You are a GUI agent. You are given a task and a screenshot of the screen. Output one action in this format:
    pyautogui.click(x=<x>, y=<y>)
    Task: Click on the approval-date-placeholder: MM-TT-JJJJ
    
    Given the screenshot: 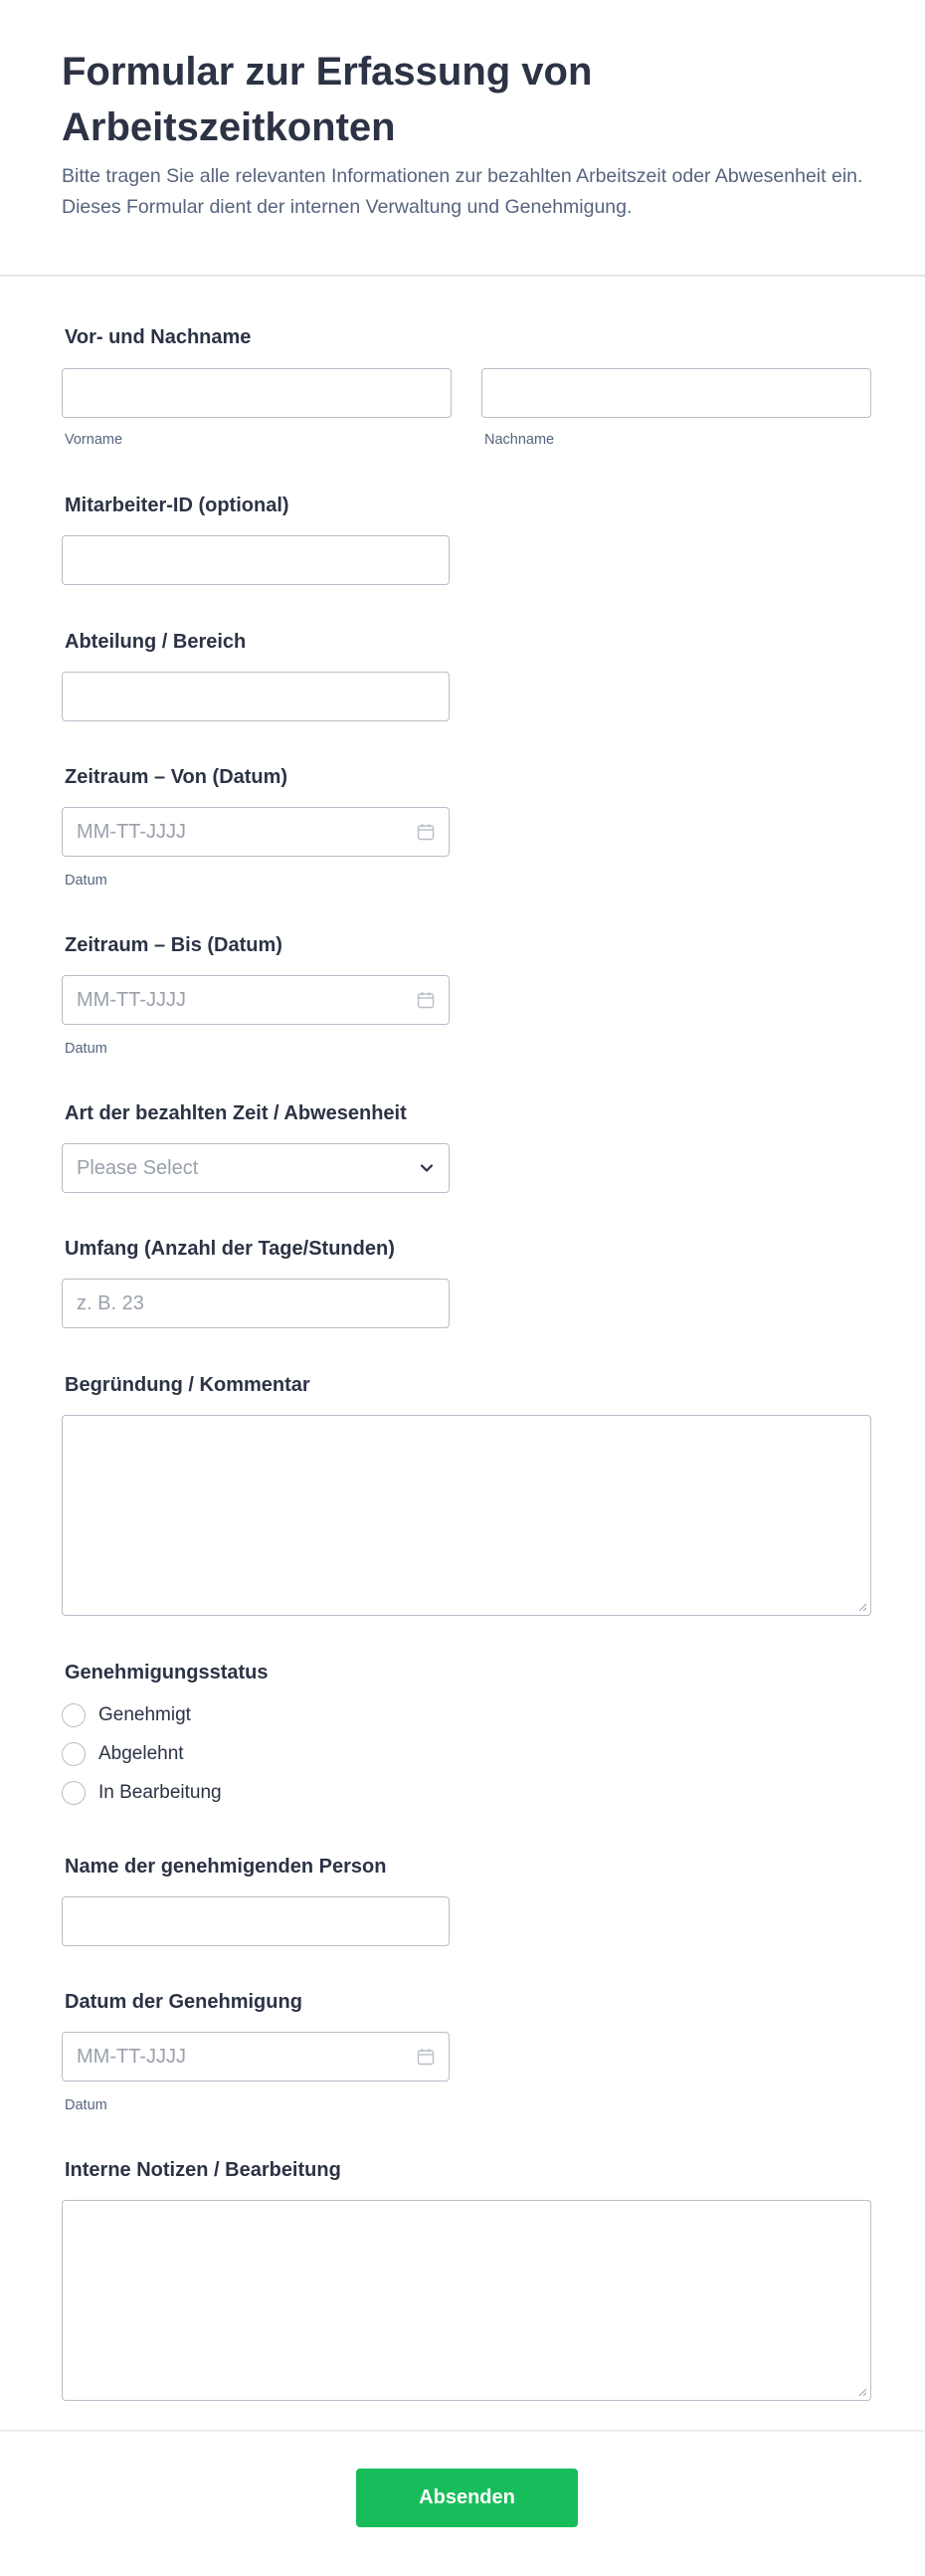 What is the action you would take?
    pyautogui.click(x=131, y=2057)
    